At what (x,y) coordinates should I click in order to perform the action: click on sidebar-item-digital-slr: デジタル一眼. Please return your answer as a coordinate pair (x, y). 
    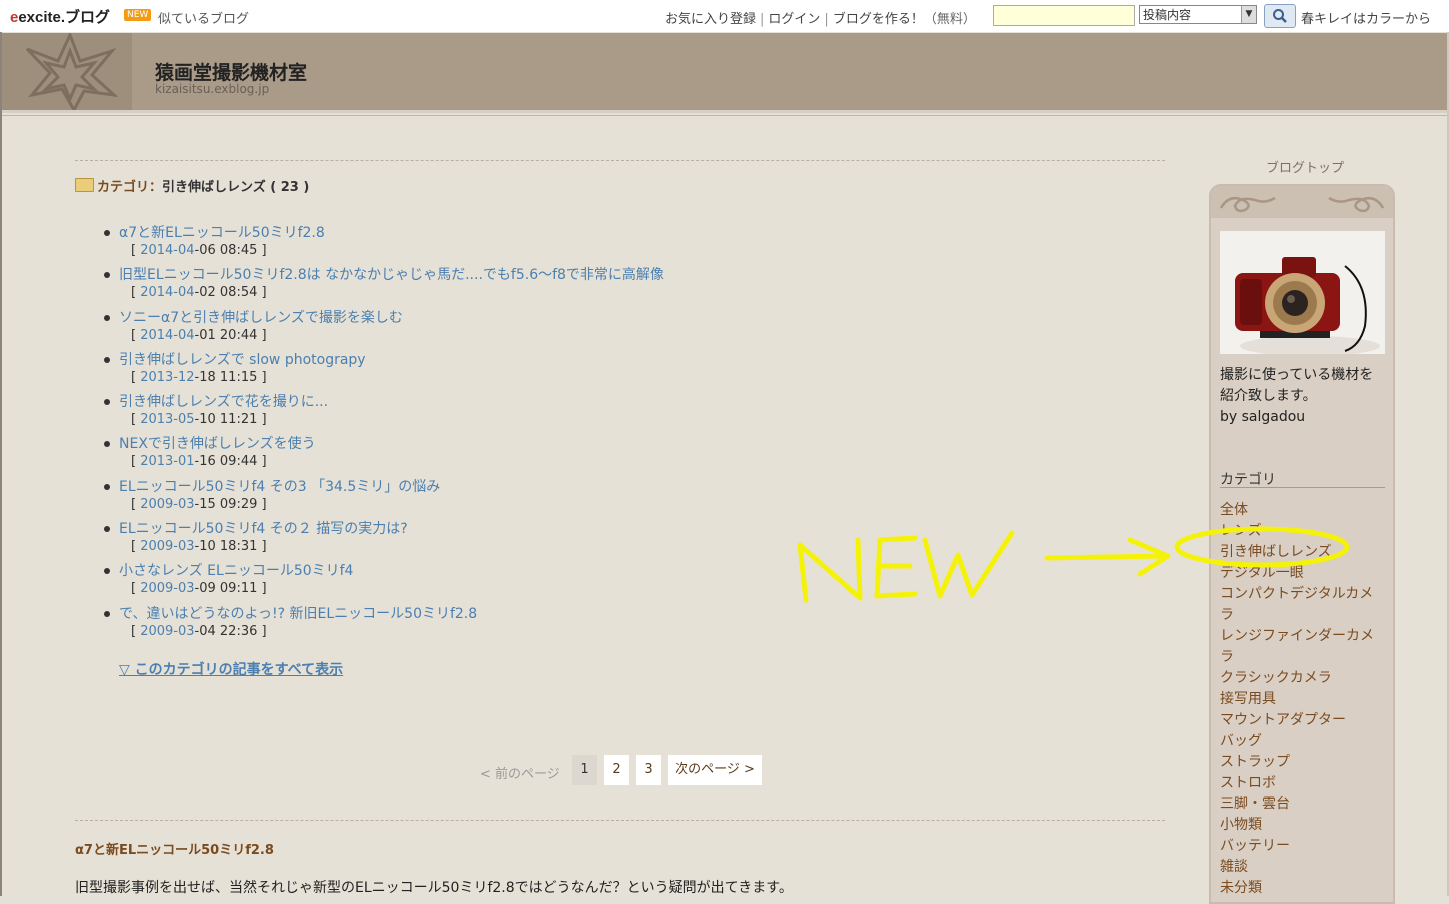
    Looking at the image, I should click on (1302, 573).